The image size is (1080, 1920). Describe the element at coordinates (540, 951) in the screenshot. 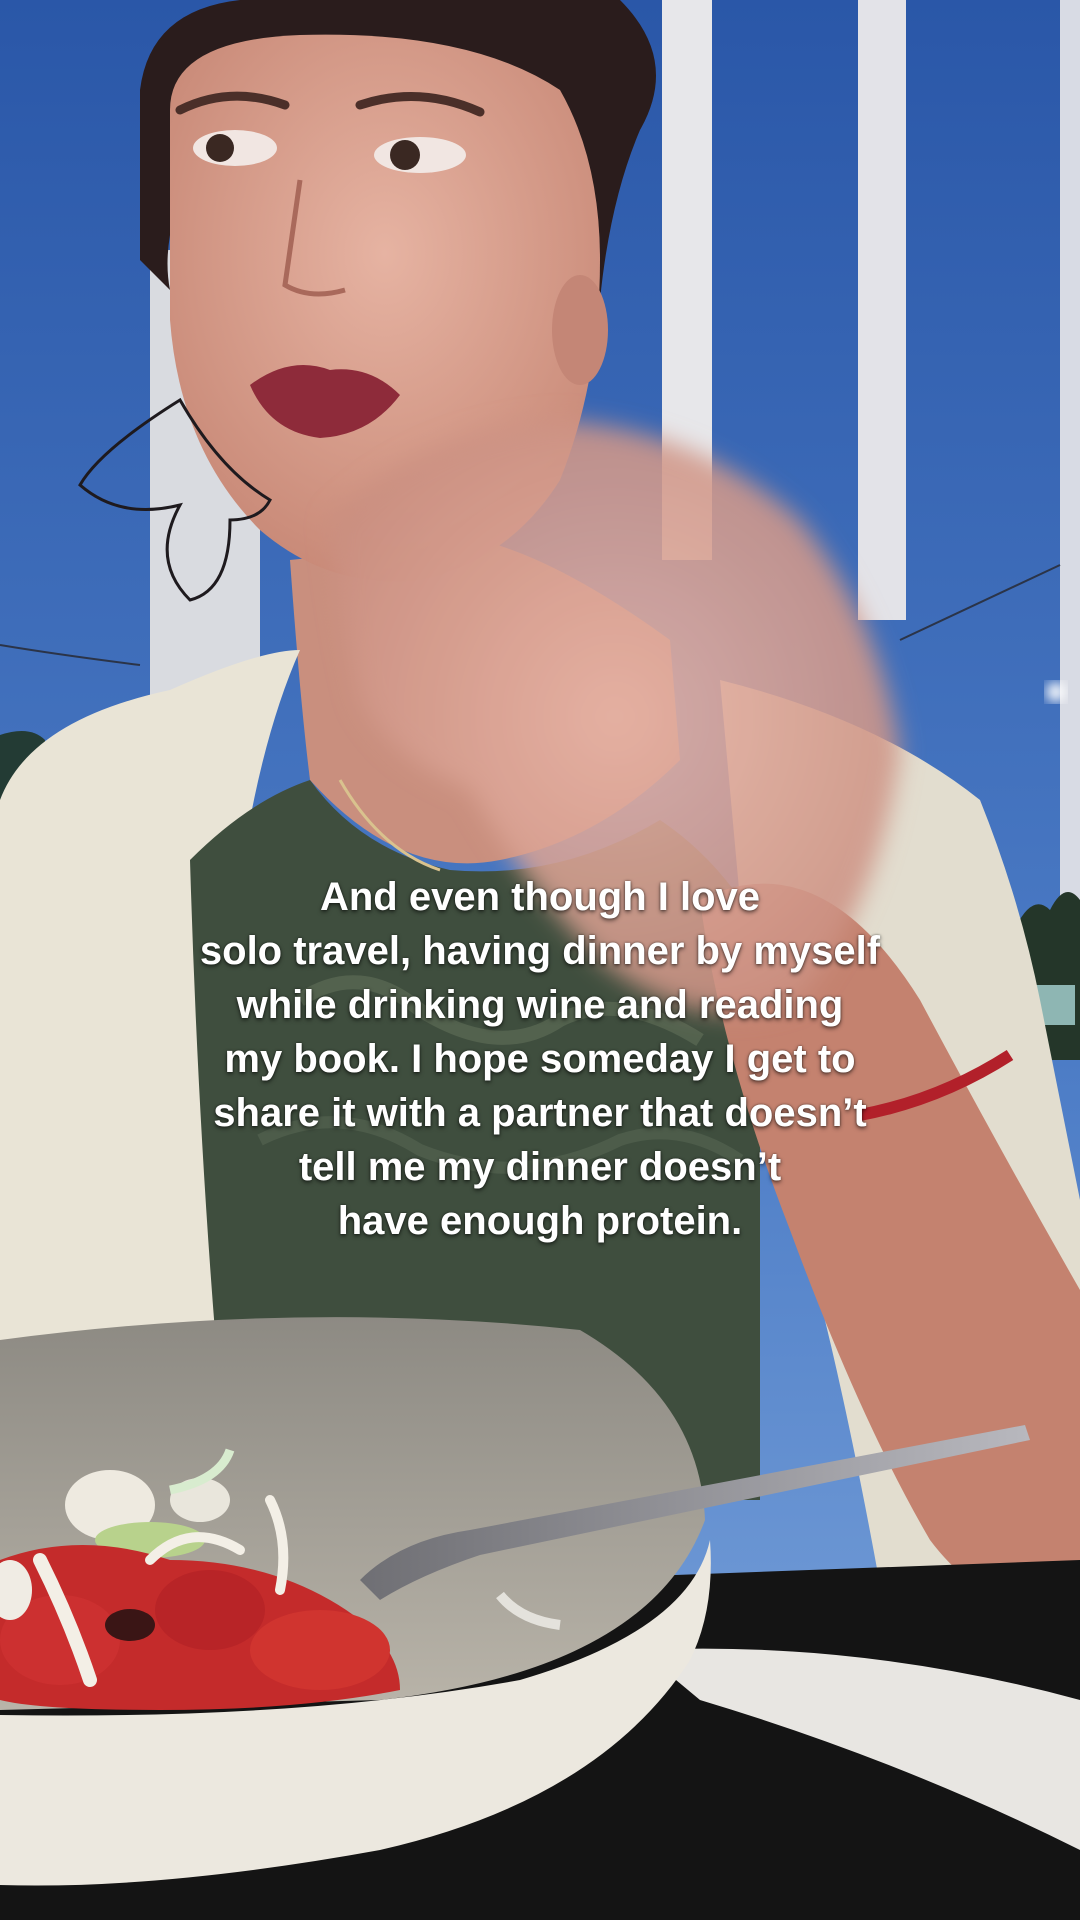

I see `caption-line: solo travel, having dinner by myself` at that location.